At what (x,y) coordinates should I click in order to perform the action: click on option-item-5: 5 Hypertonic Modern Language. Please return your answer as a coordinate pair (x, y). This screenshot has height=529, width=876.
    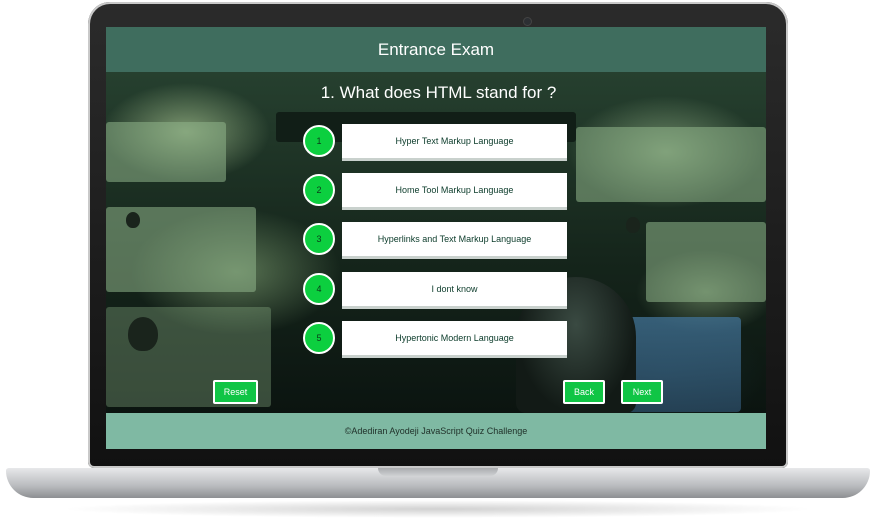
    Looking at the image, I should click on (435, 339).